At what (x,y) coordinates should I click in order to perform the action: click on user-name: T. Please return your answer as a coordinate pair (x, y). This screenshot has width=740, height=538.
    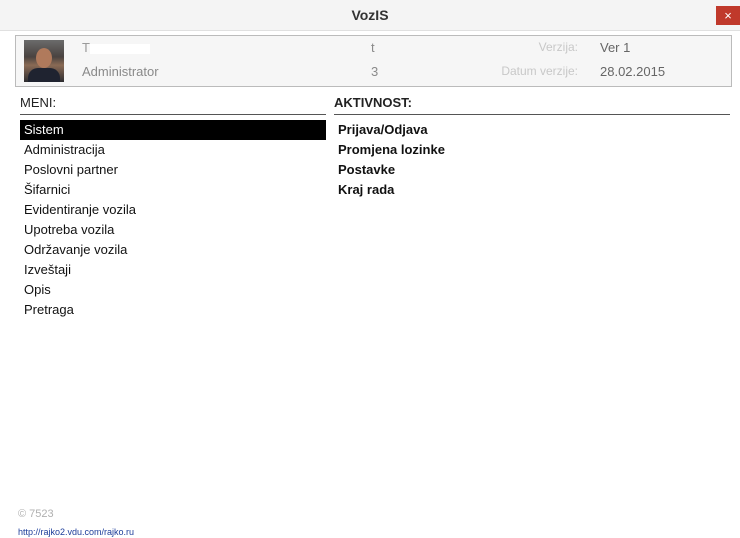
    Looking at the image, I should click on (116, 47).